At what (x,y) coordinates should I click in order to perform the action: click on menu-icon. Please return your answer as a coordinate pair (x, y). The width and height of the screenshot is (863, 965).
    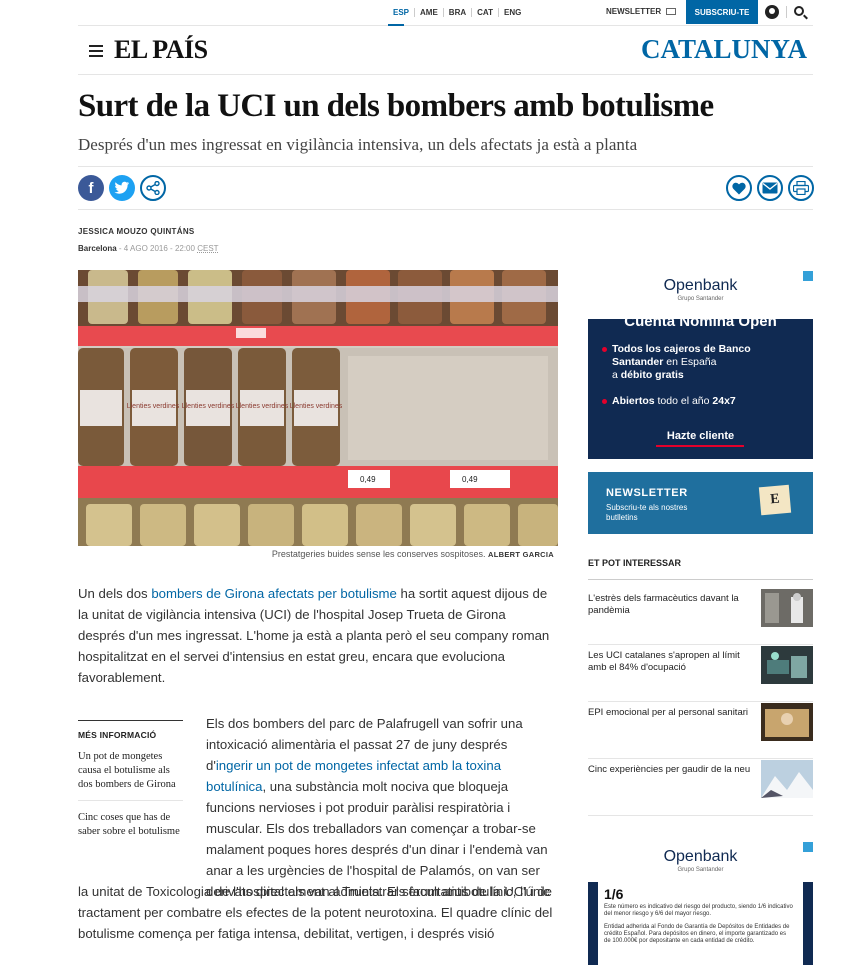
    Looking at the image, I should click on (96, 51).